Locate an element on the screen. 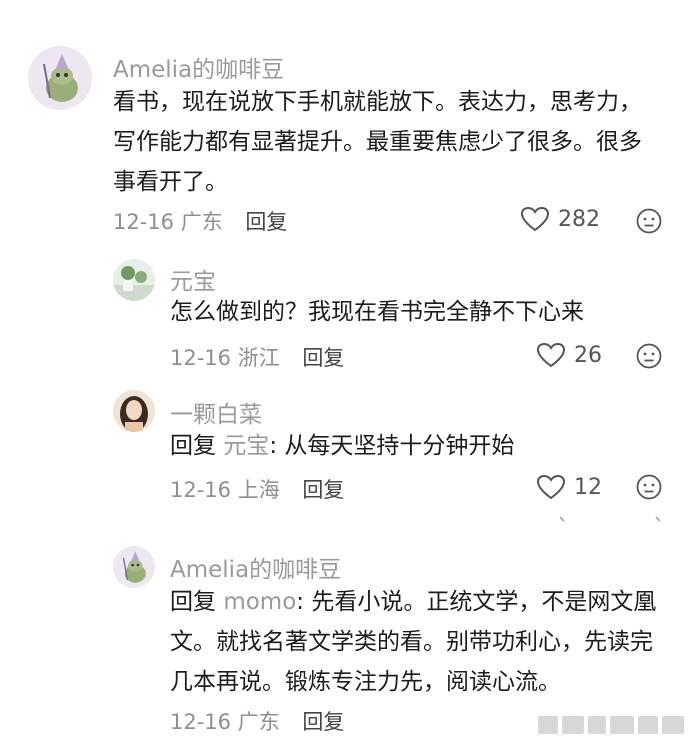  girl-avatar-icon is located at coordinates (134, 411).